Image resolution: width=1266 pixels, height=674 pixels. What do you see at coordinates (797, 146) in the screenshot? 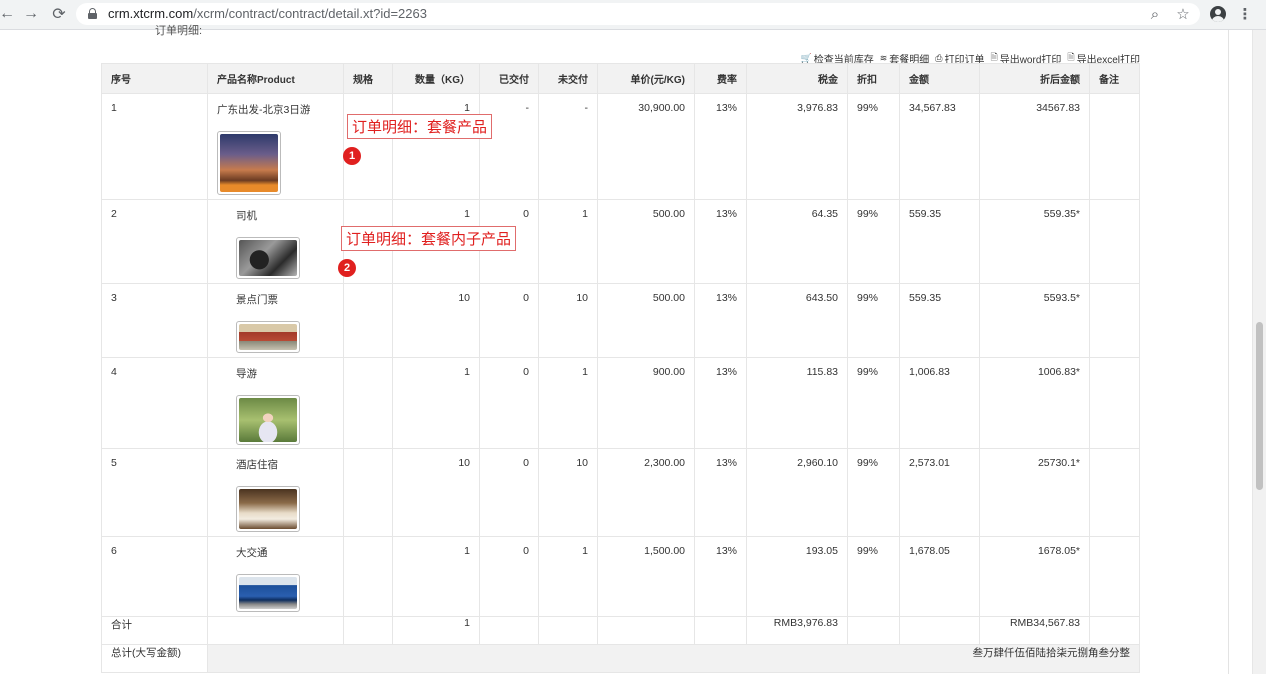
I see `cell-tax: 3,976.83` at bounding box center [797, 146].